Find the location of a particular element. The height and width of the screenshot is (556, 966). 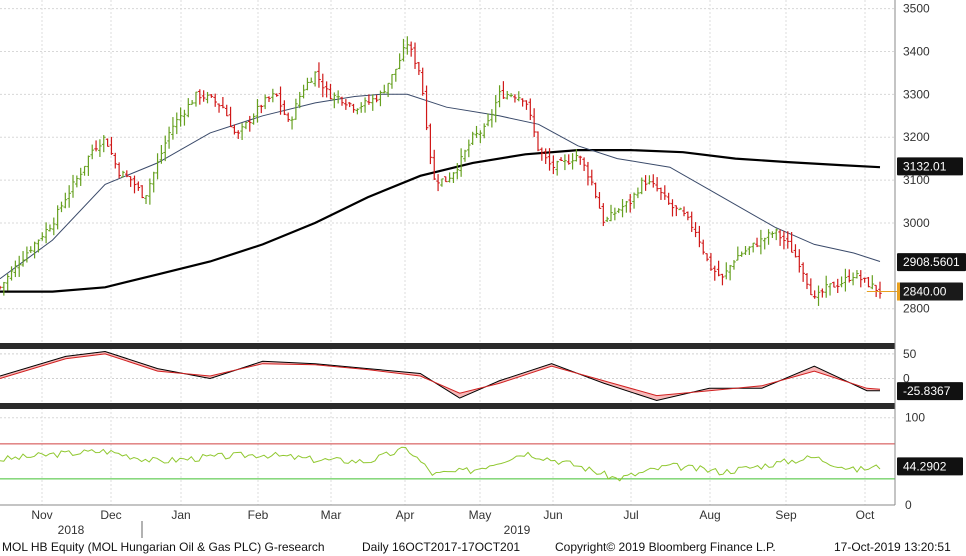

macd-line is located at coordinates (440, 376).